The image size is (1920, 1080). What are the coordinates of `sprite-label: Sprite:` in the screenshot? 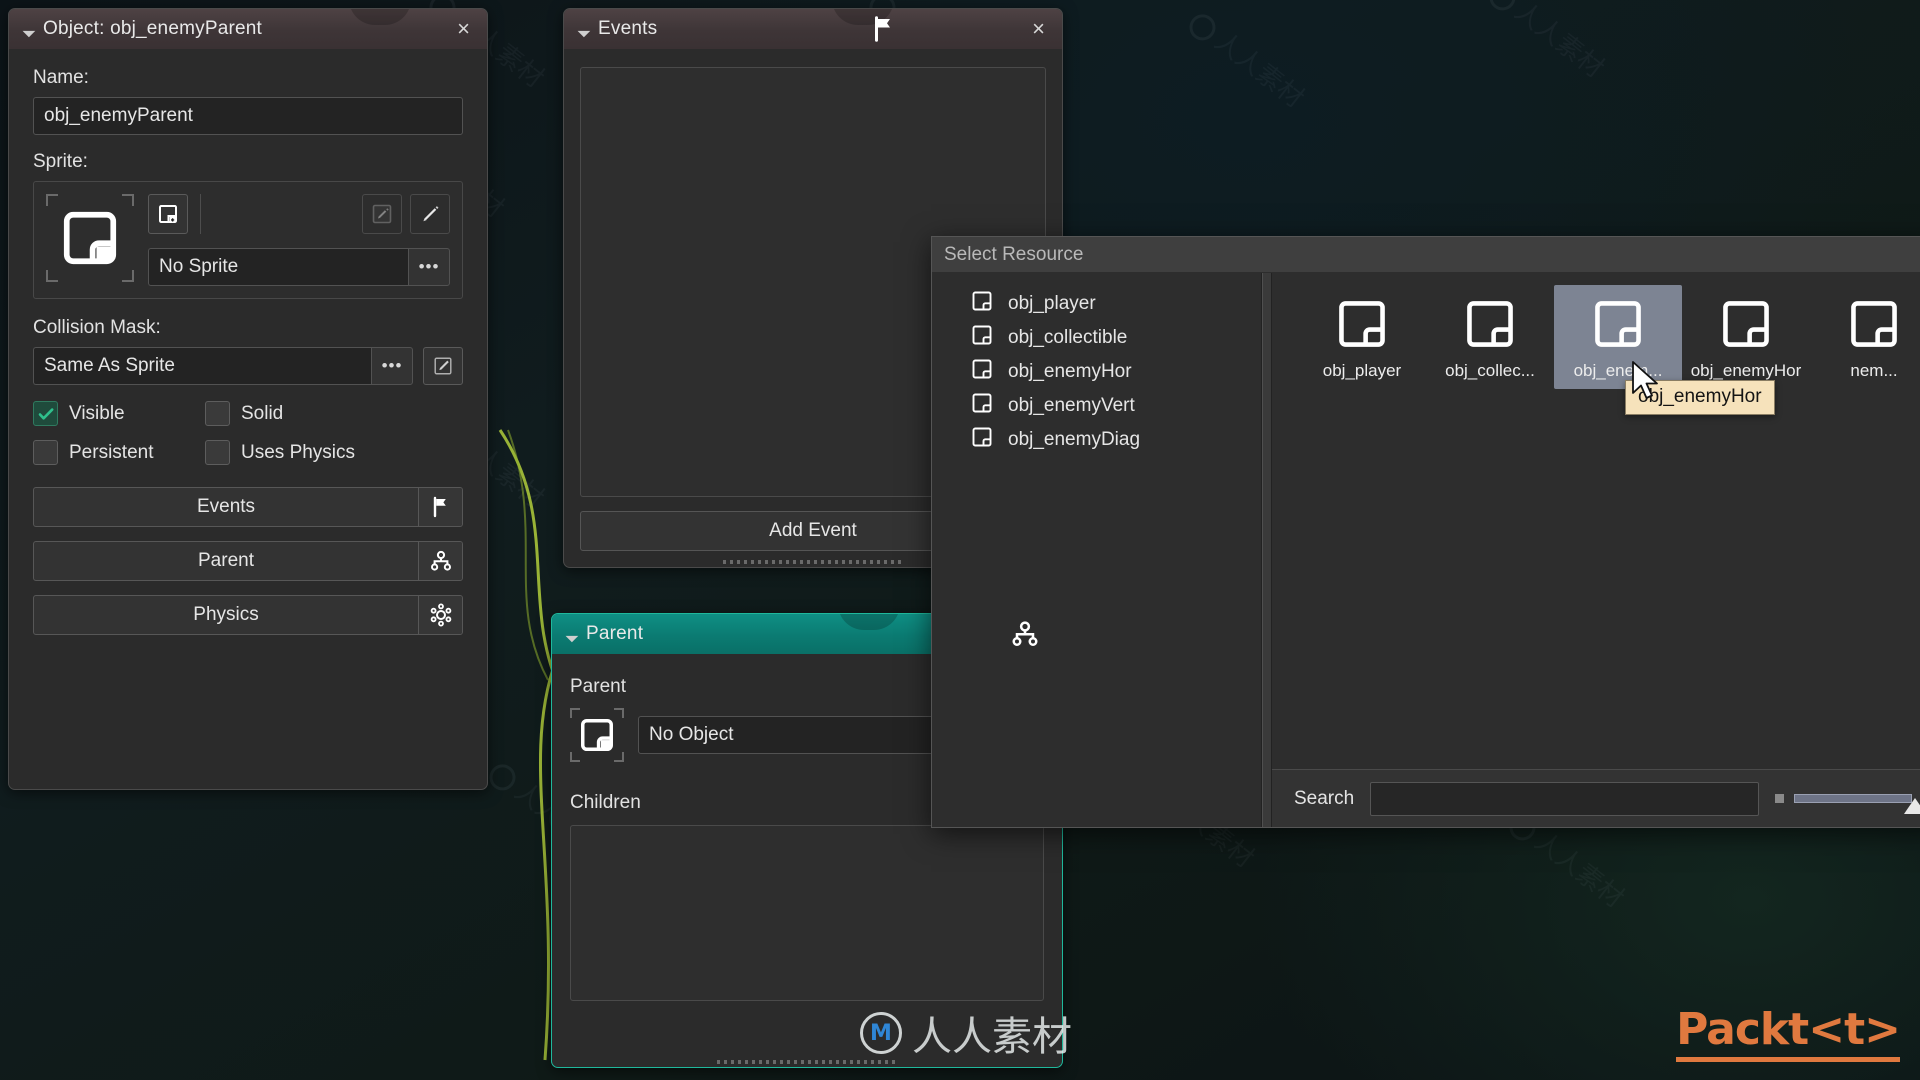 It's located at (60, 161).